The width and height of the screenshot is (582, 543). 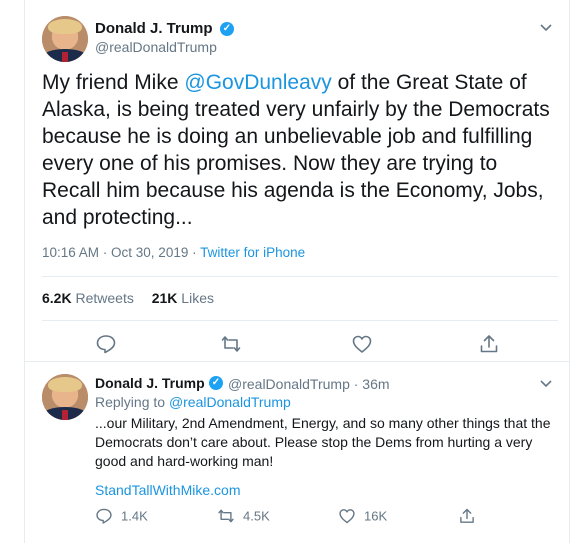 What do you see at coordinates (121, 252) in the screenshot?
I see `tweet-timestamp: 10:16 AM · Oct 30, 2019 ·` at bounding box center [121, 252].